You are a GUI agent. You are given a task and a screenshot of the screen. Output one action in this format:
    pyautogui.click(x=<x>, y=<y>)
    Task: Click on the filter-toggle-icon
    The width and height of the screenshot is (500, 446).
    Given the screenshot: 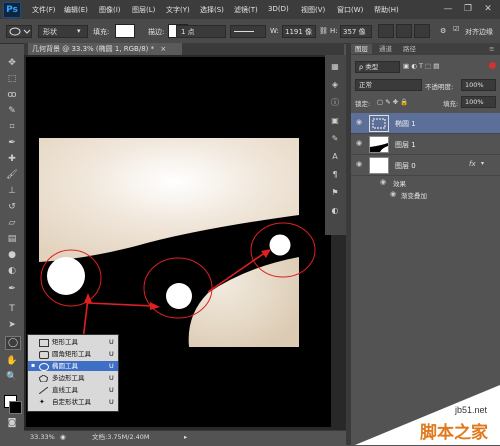 What is the action you would take?
    pyautogui.click(x=492, y=65)
    